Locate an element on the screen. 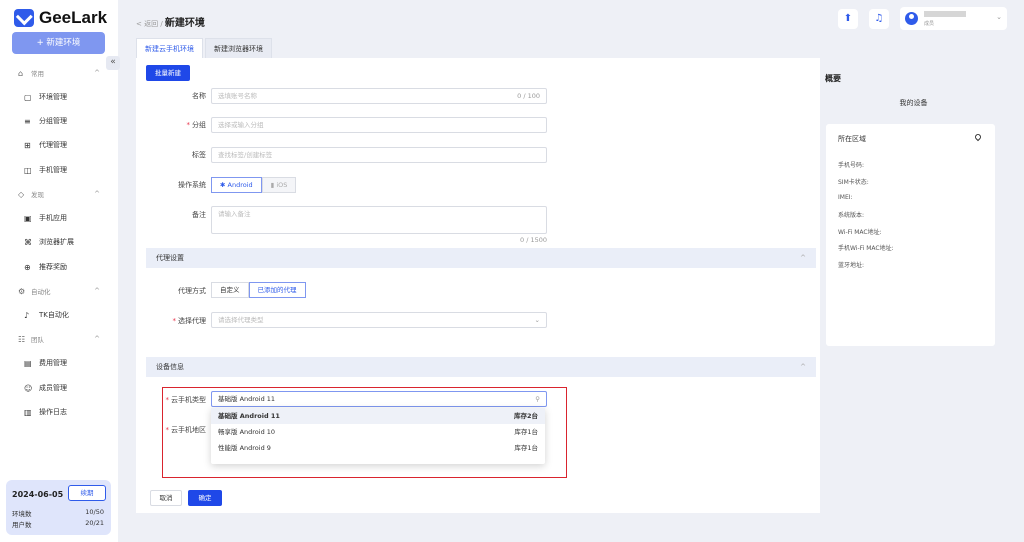  gift-icon: ⊕ is located at coordinates (27, 267).